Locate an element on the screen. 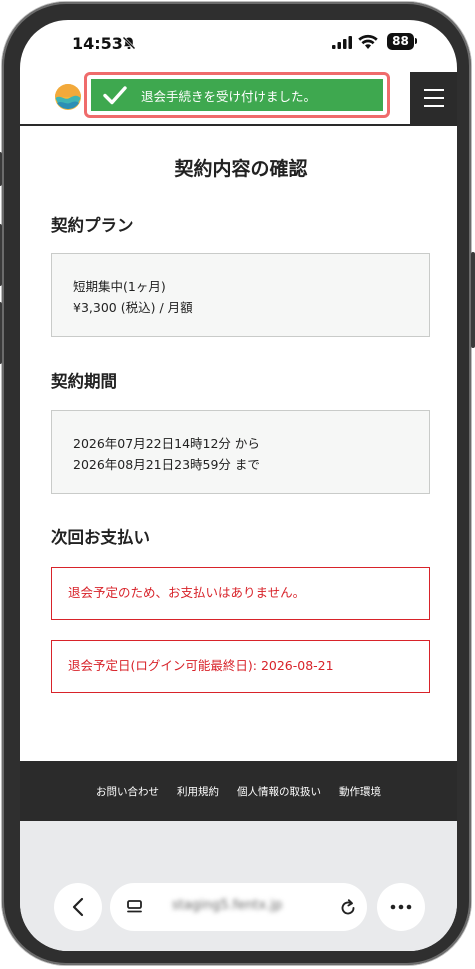 This screenshot has height=969, width=475. period-start: 2026年07月22日14時12分 から is located at coordinates (166, 443).